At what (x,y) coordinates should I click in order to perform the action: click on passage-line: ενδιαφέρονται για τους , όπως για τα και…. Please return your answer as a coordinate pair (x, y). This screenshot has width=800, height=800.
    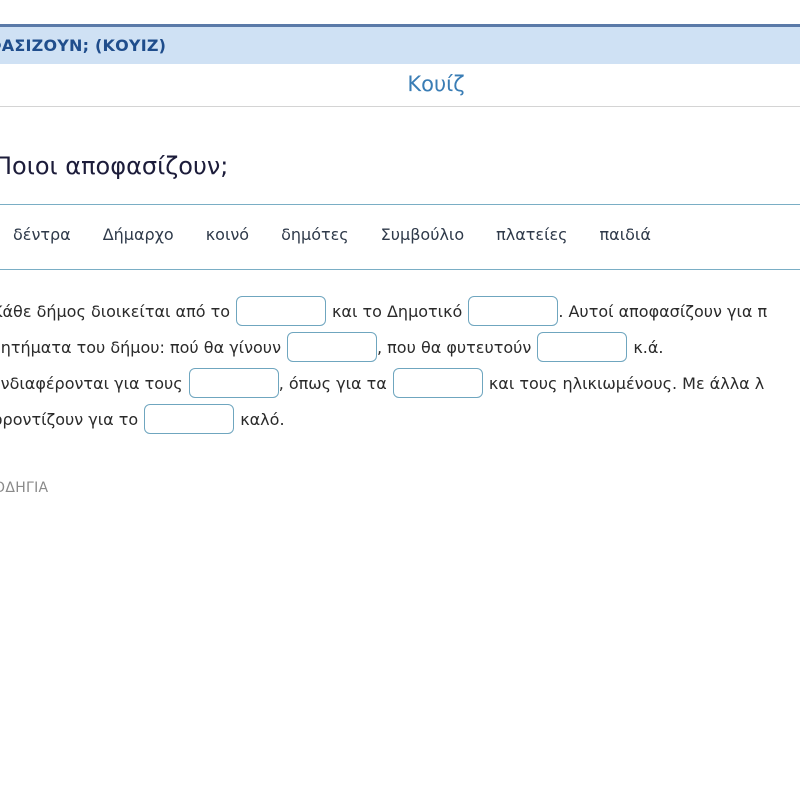
    Looking at the image, I should click on (400, 383).